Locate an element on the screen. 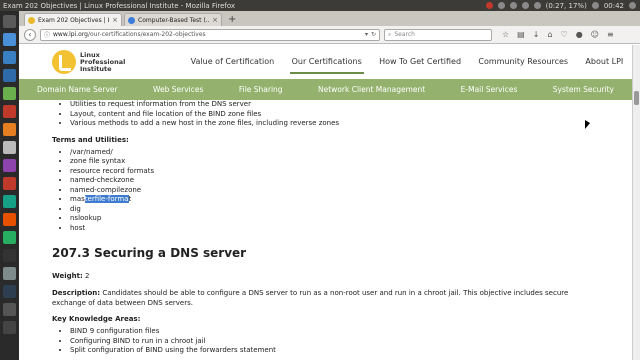  tab-computer-based-test: Computer-Based Test (... × is located at coordinates (173, 19).